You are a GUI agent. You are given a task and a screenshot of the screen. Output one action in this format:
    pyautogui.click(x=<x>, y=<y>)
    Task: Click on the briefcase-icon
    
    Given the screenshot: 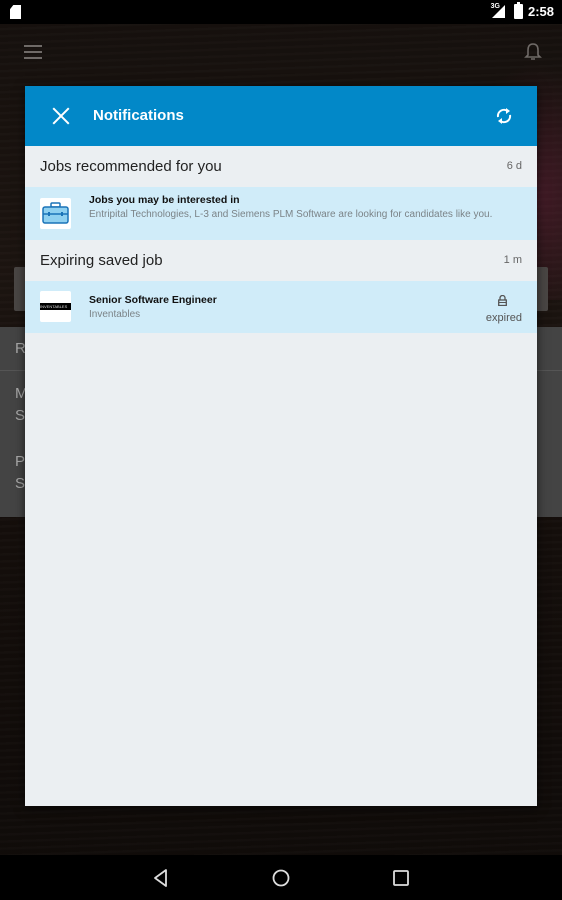 What is the action you would take?
    pyautogui.click(x=55, y=213)
    